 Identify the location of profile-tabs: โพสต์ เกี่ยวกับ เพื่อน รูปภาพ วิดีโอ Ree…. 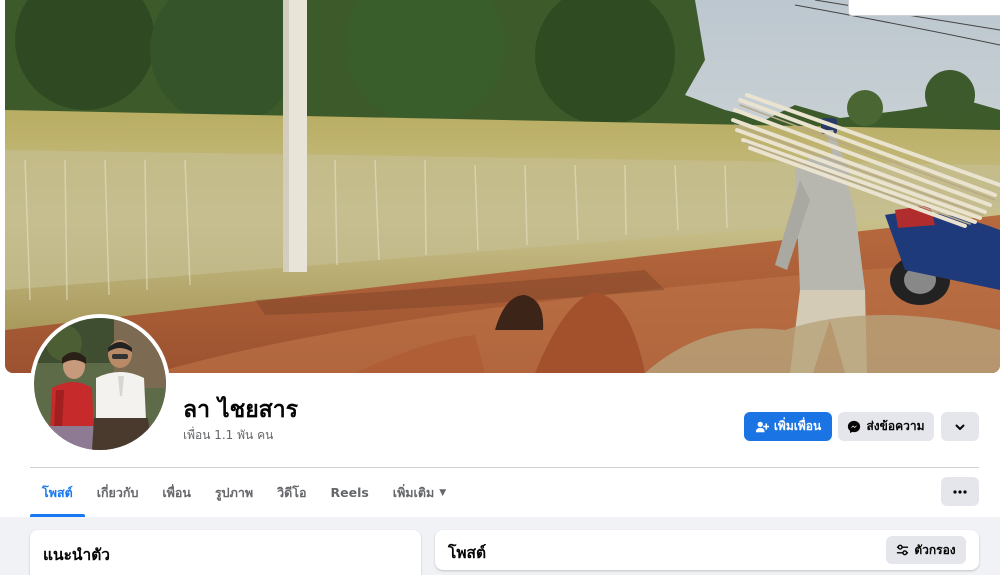
(244, 492).